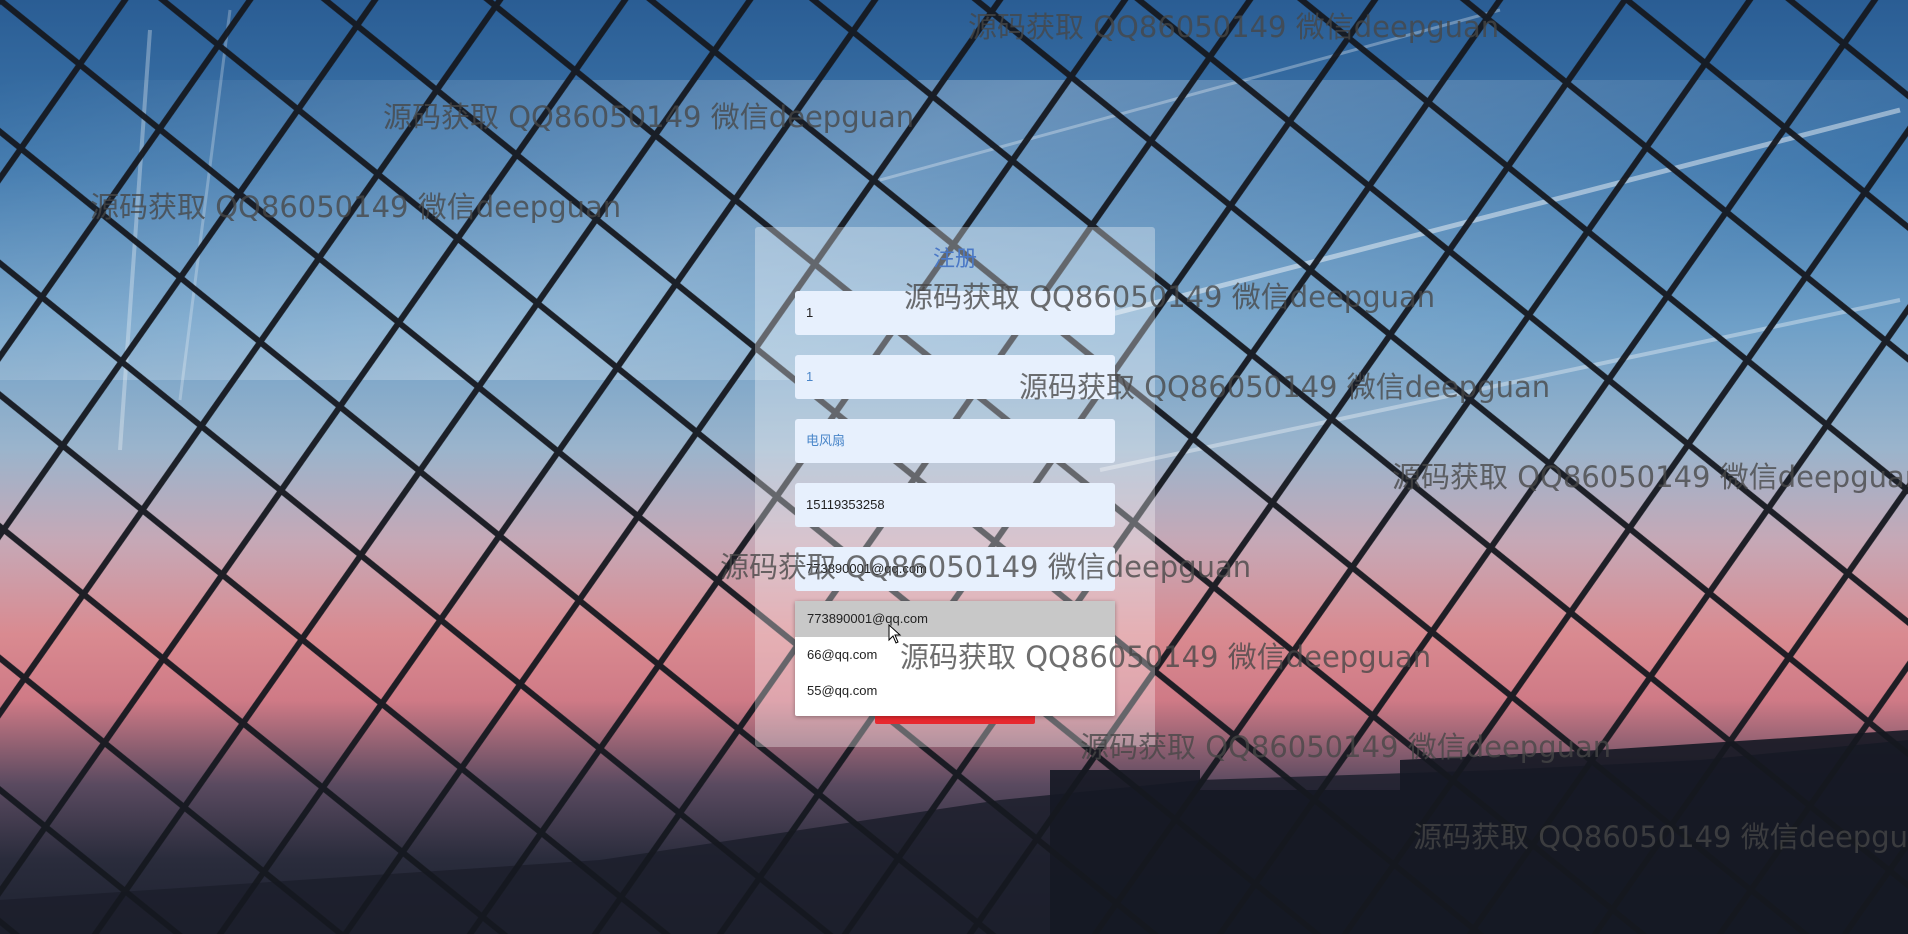  Describe the element at coordinates (955, 505) in the screenshot. I see `phone-field: 15119353258` at that location.